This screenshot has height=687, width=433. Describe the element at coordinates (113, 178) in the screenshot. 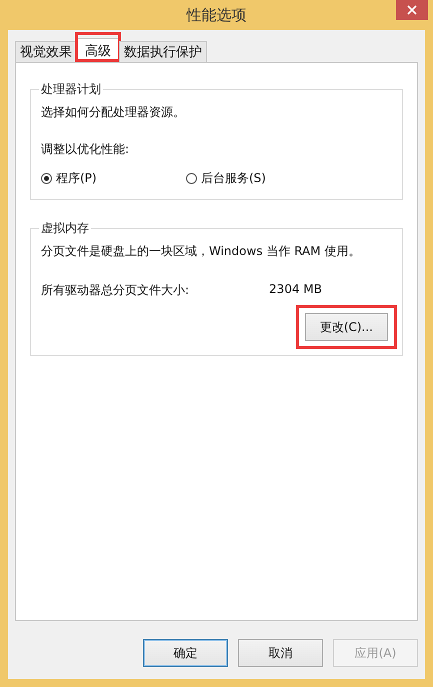

I see `radio-option: 程序(P)` at that location.